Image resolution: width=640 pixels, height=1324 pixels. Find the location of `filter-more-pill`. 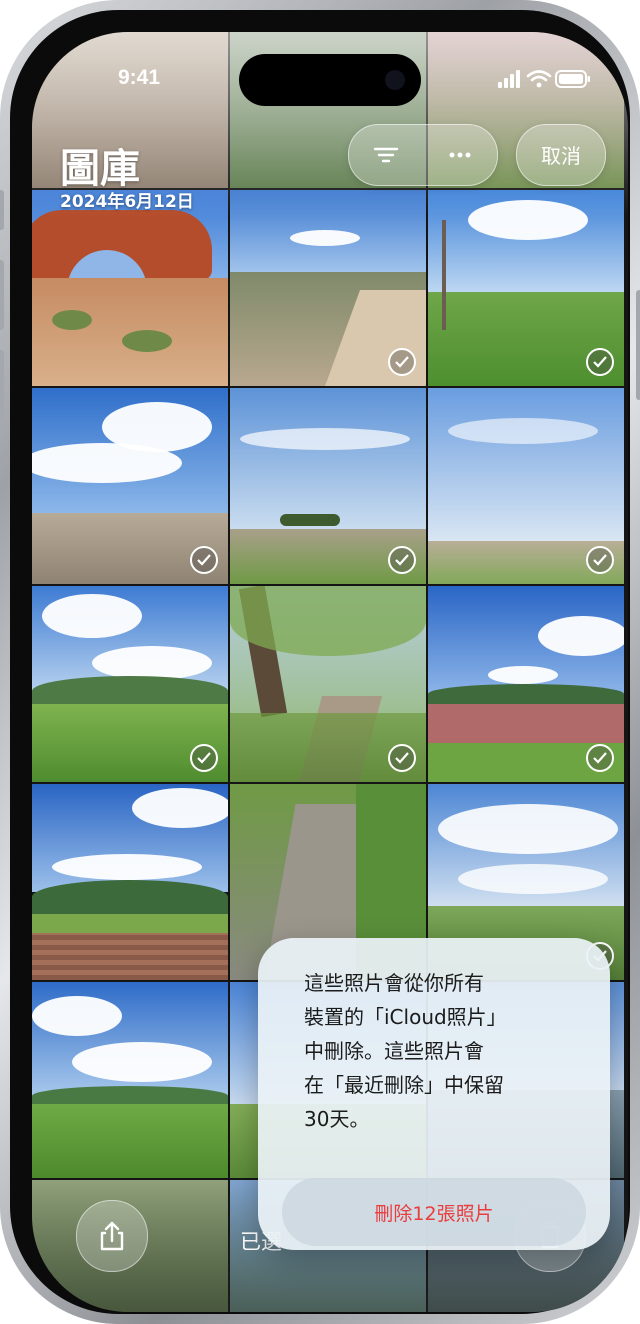

filter-more-pill is located at coordinates (423, 155).